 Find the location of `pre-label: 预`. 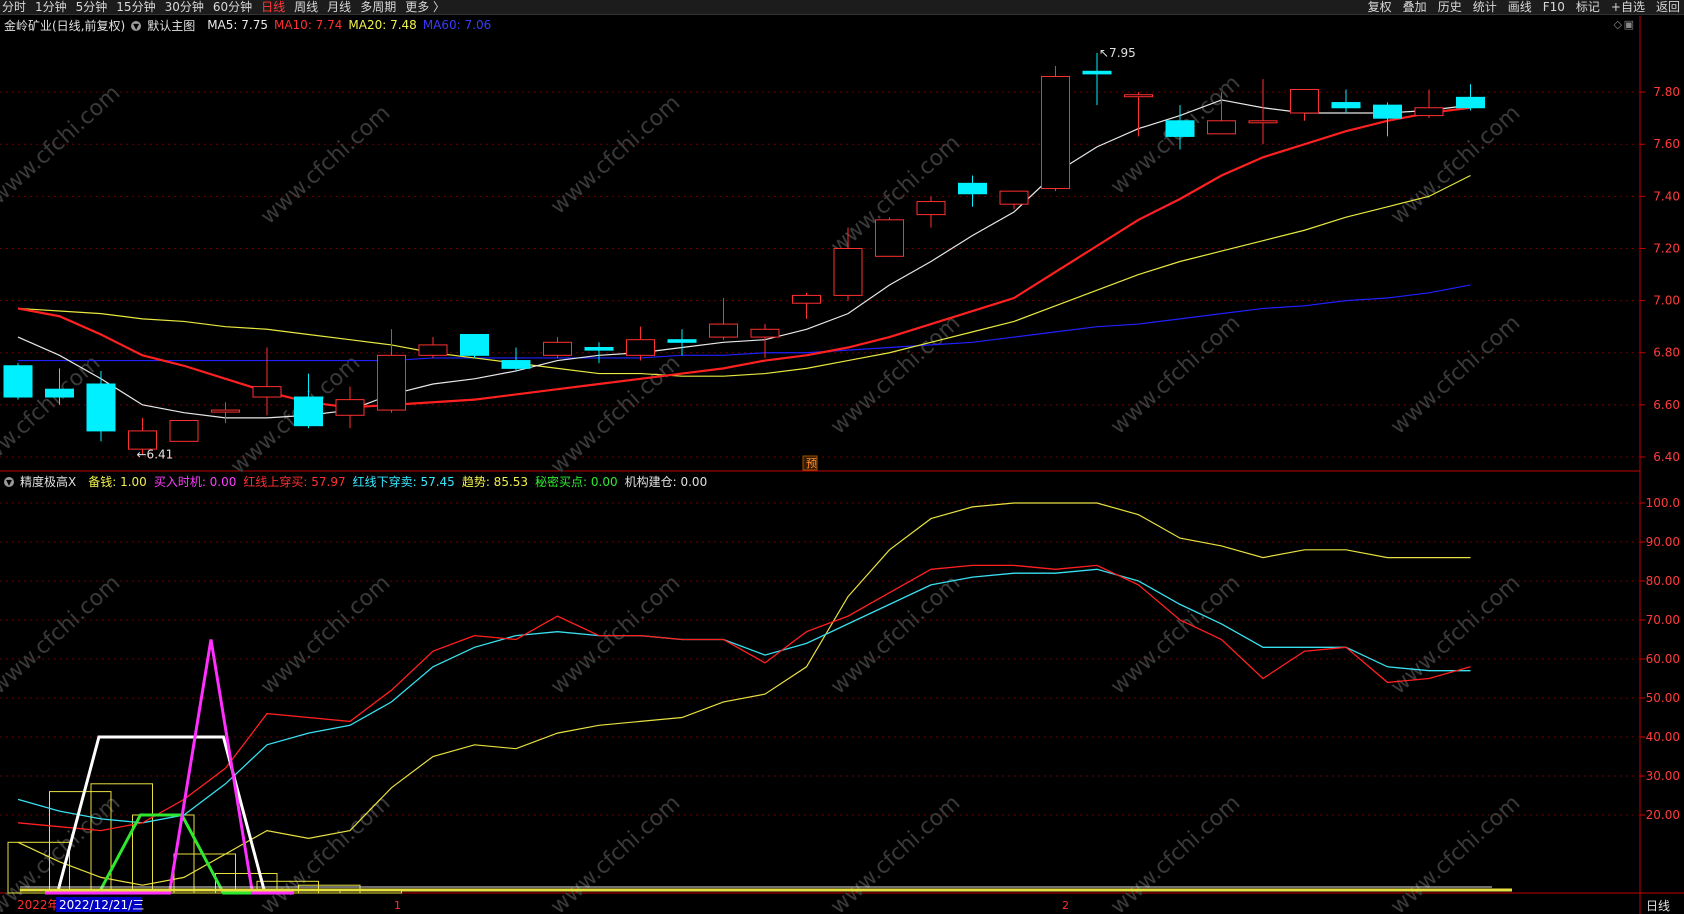

pre-label: 预 is located at coordinates (811, 463).